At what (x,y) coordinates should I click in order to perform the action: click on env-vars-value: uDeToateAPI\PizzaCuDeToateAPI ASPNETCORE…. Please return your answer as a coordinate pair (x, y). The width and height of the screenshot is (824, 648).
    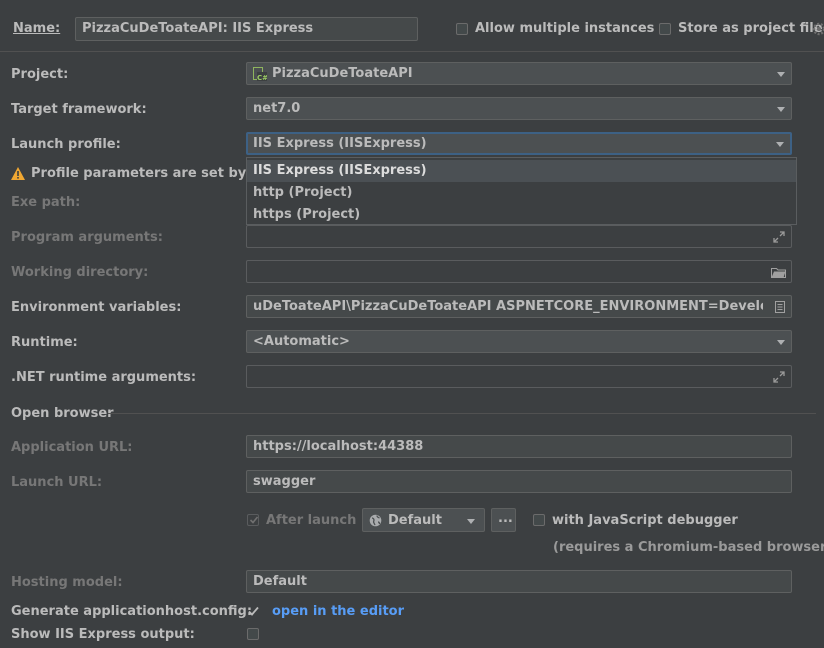
    Looking at the image, I should click on (508, 306).